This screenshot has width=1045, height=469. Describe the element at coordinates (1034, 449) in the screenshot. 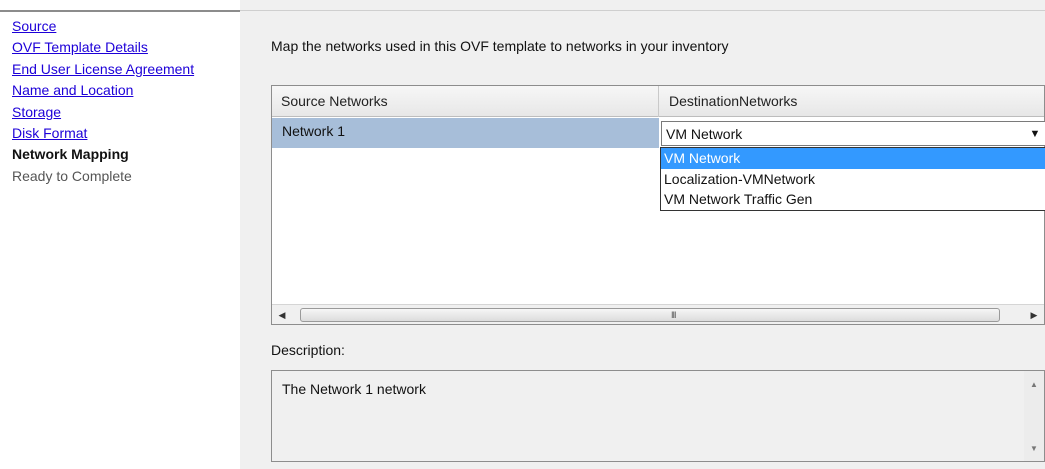

I see `arrow-down-icon: ▼` at that location.